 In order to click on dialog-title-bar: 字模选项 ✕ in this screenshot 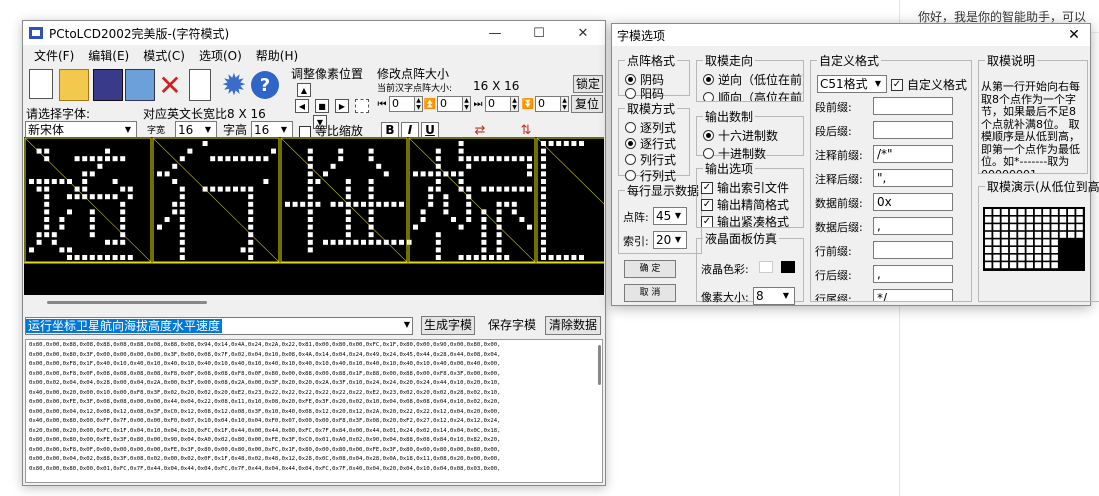, I will do `click(851, 35)`.